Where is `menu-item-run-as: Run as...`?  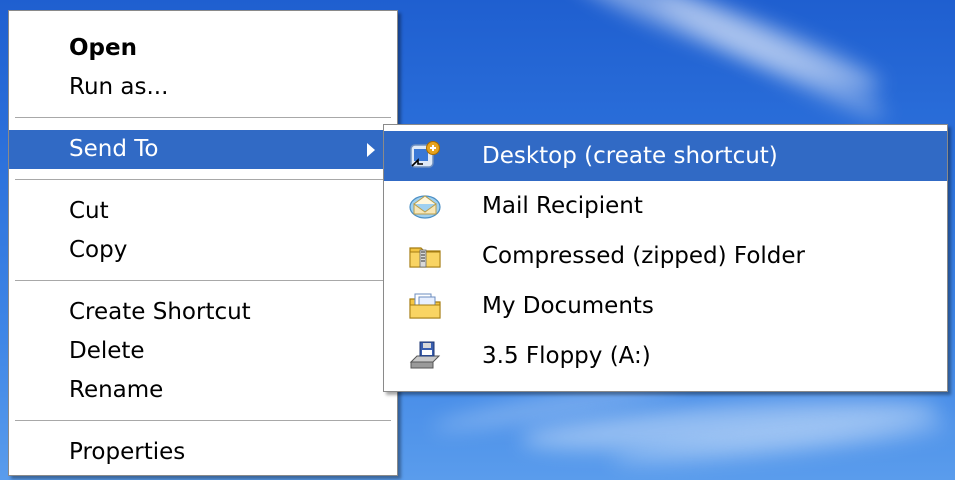
menu-item-run-as: Run as... is located at coordinates (203, 87).